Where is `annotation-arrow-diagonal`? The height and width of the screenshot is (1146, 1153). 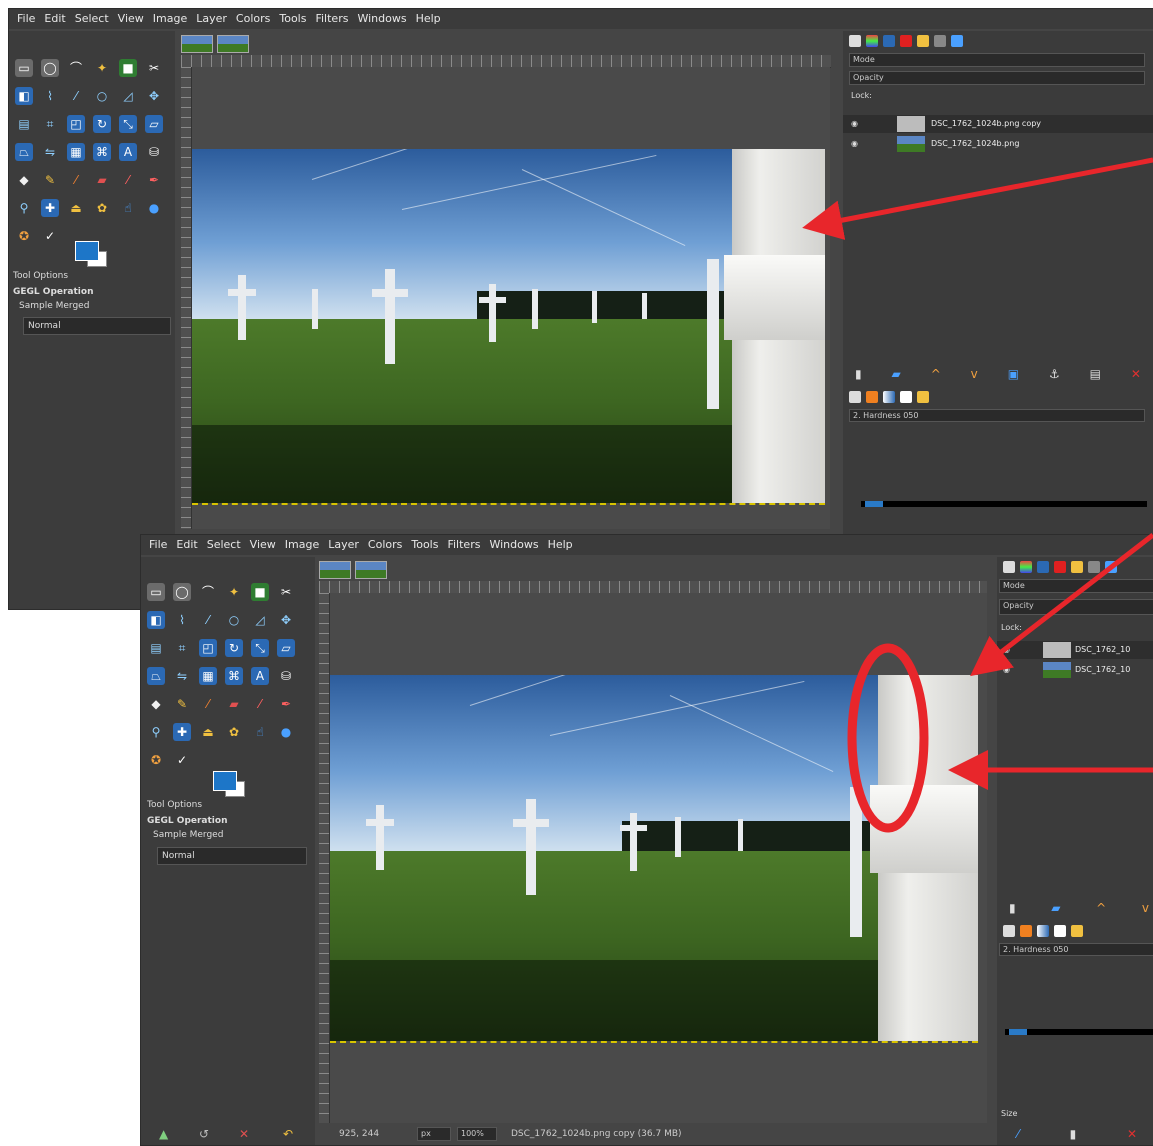
annotation-arrow-diagonal is located at coordinates (1061, 605).